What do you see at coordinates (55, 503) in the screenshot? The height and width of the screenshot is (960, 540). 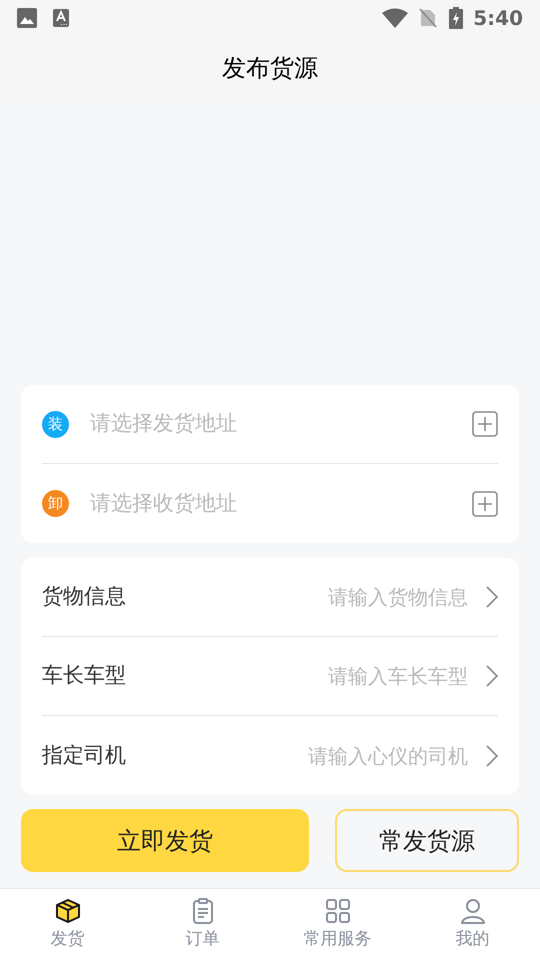 I see `address-badge: 卸` at bounding box center [55, 503].